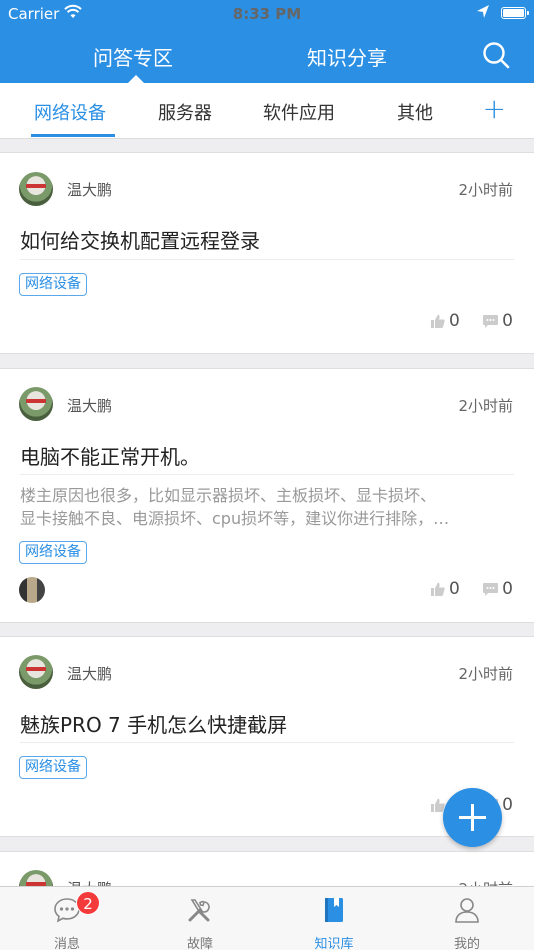 This screenshot has width=534, height=950. I want to click on category-underline, so click(73, 135).